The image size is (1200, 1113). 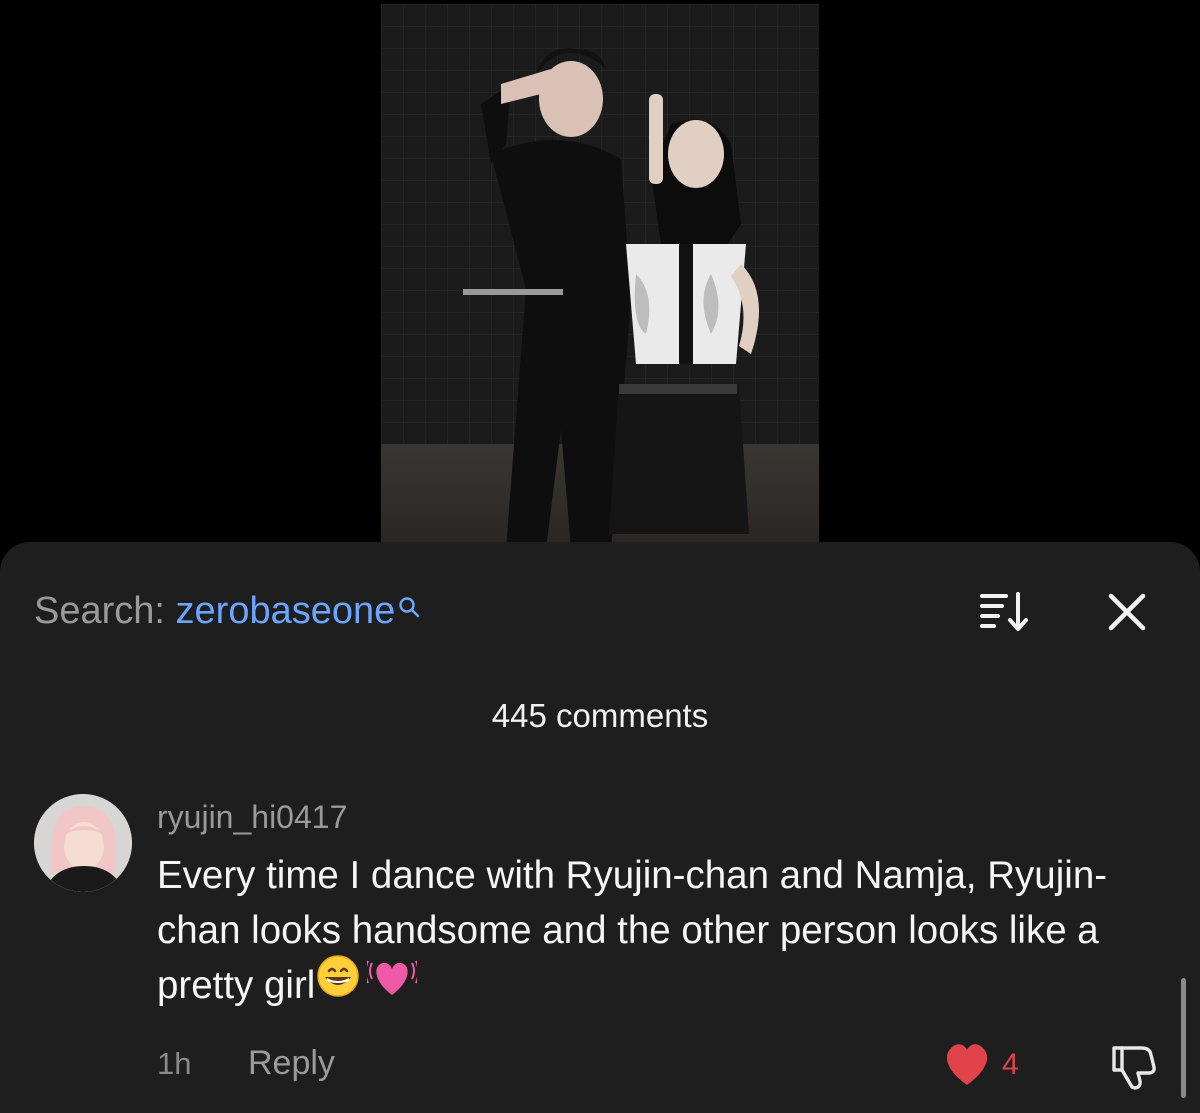 I want to click on close-button, so click(x=1127, y=612).